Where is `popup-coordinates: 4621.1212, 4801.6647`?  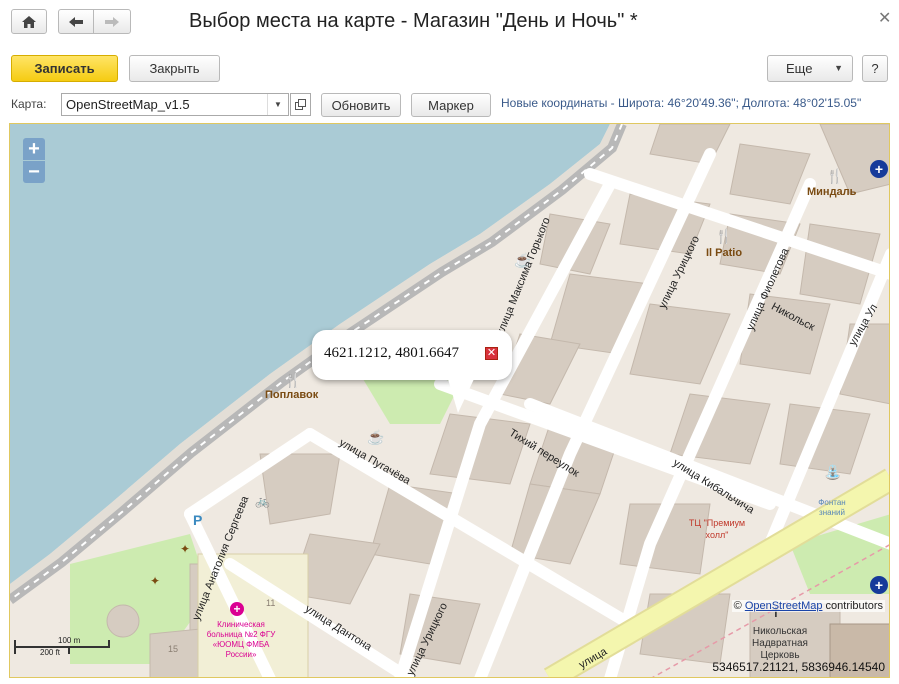 popup-coordinates: 4621.1212, 4801.6647 is located at coordinates (391, 353).